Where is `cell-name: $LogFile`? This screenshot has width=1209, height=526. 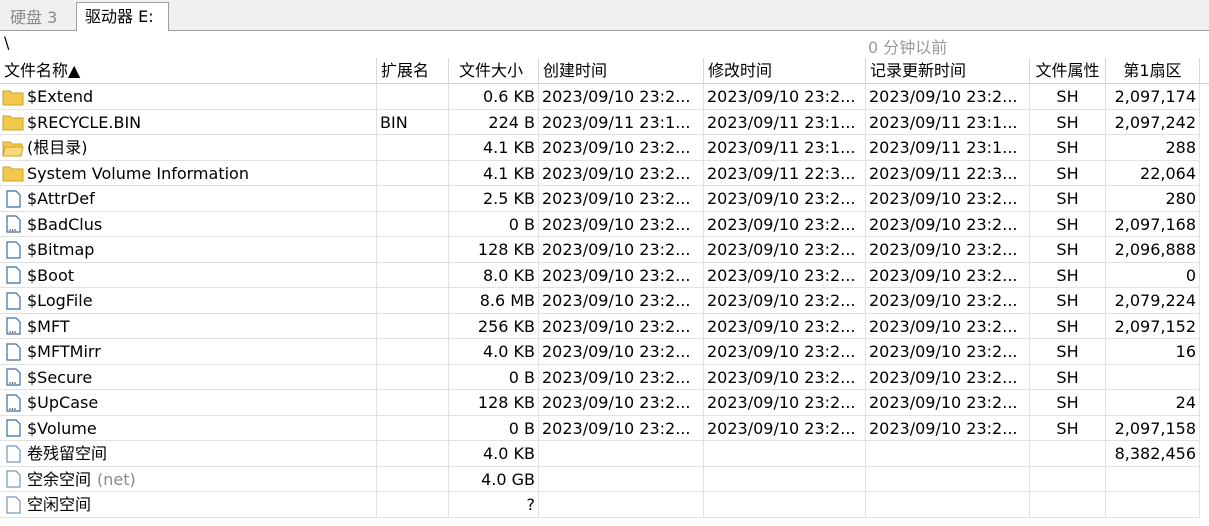
cell-name: $LogFile is located at coordinates (188, 301).